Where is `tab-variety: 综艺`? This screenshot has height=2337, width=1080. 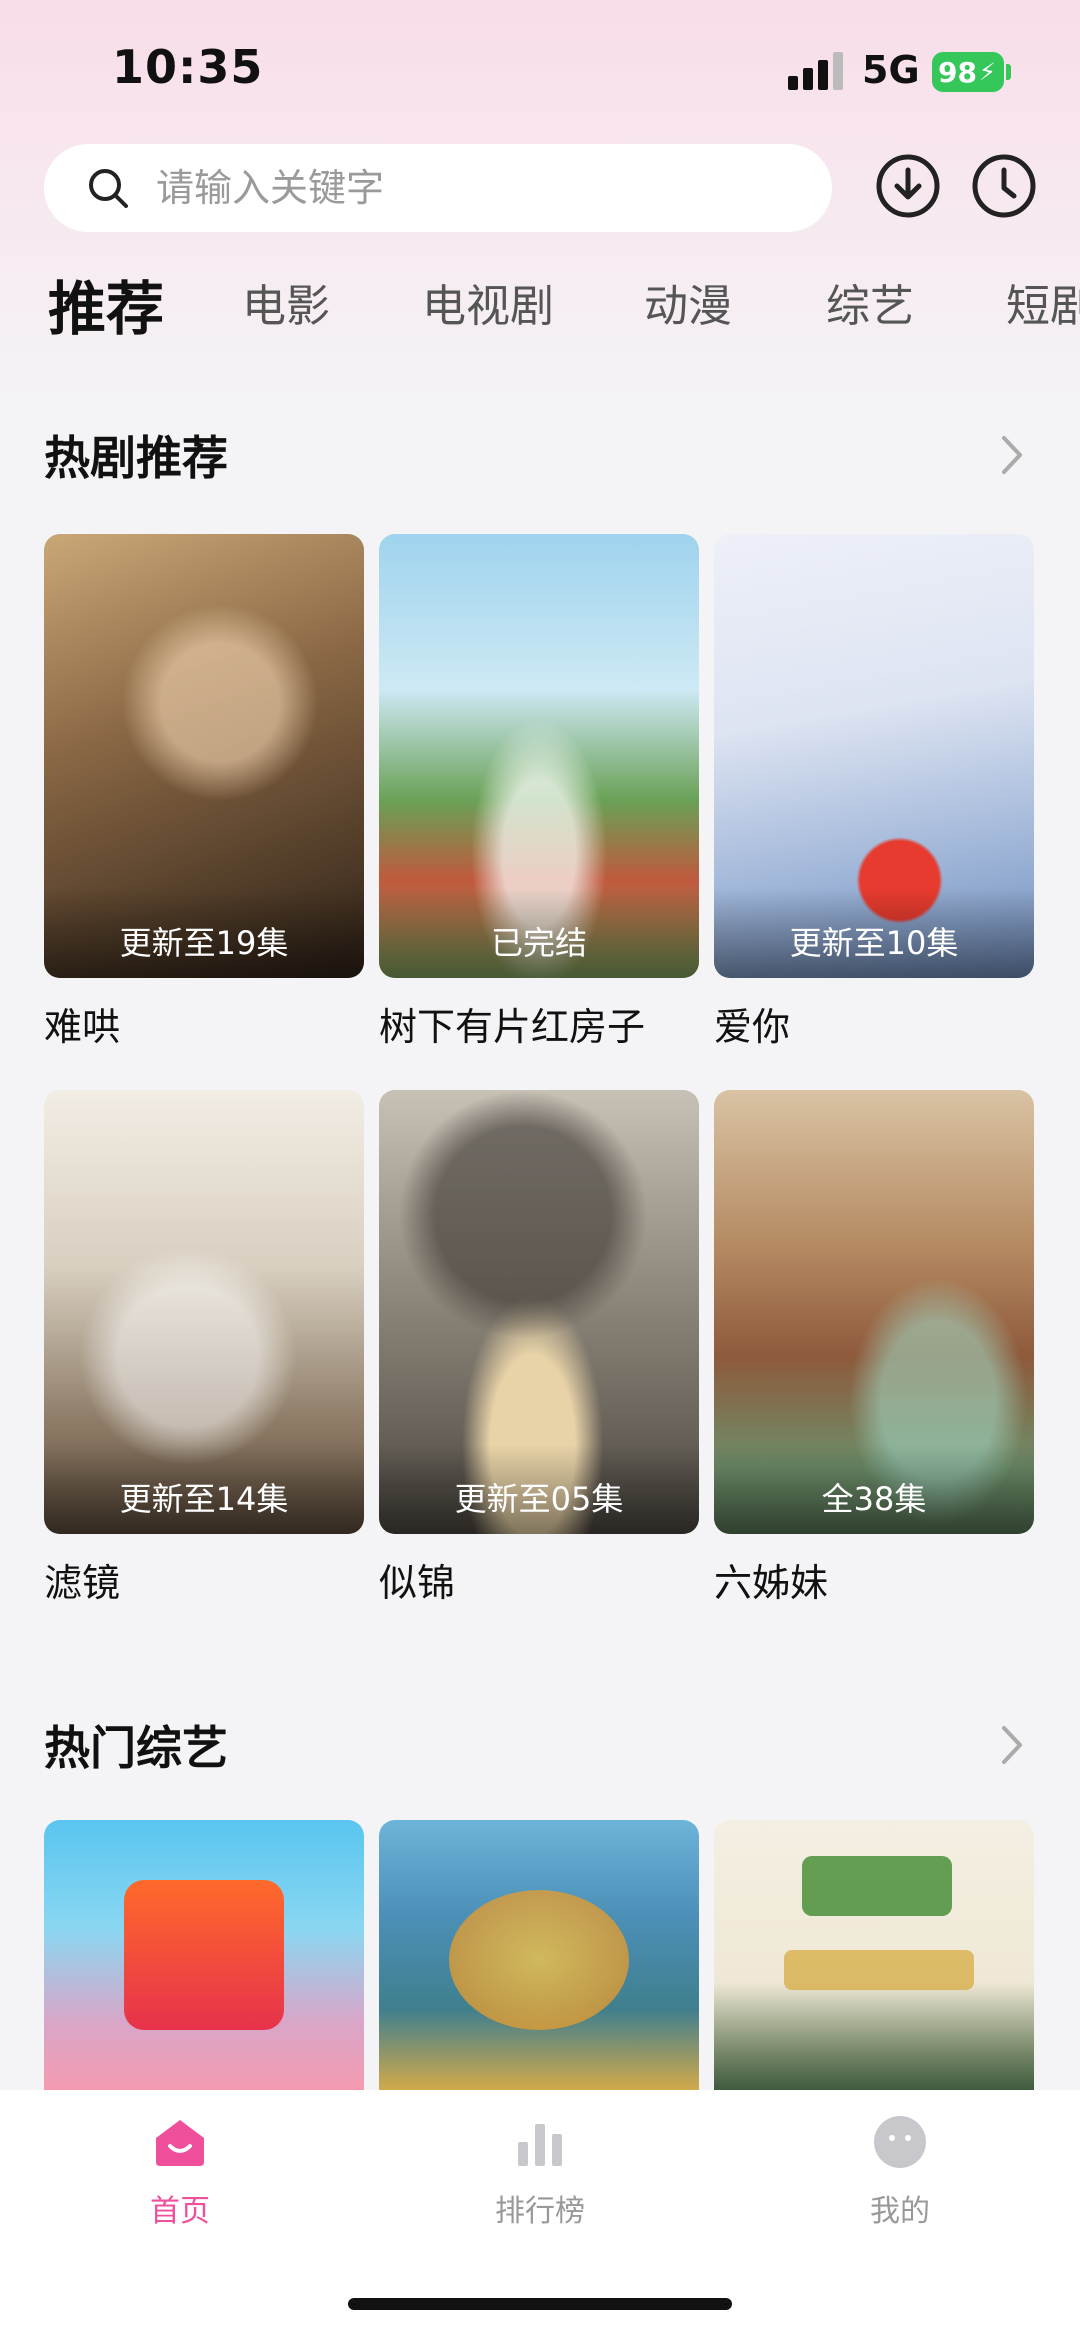
tab-variety: 综艺 is located at coordinates (870, 302).